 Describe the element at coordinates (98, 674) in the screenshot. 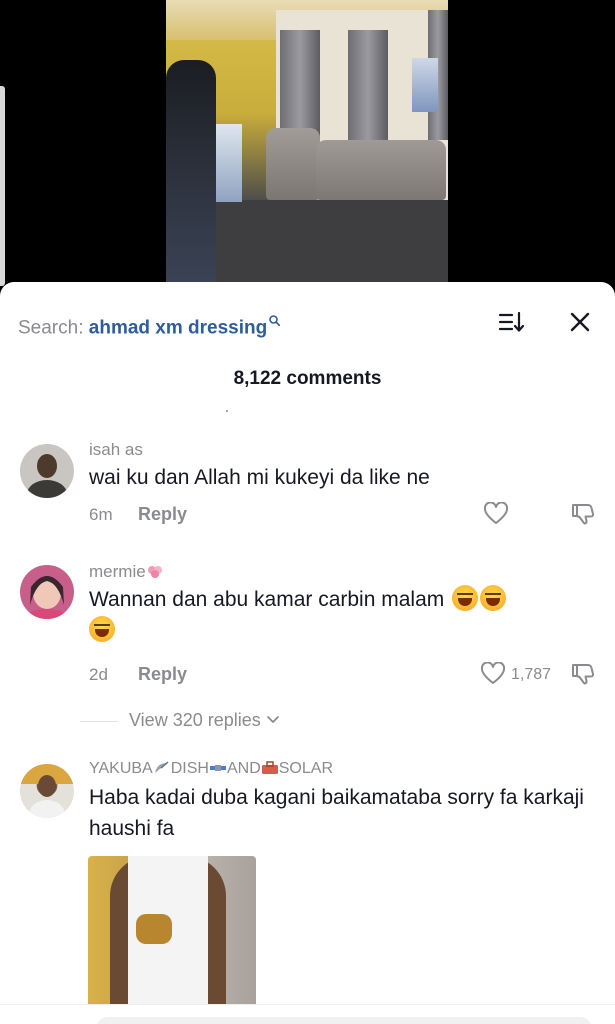

I see `comment-time: 2d` at that location.